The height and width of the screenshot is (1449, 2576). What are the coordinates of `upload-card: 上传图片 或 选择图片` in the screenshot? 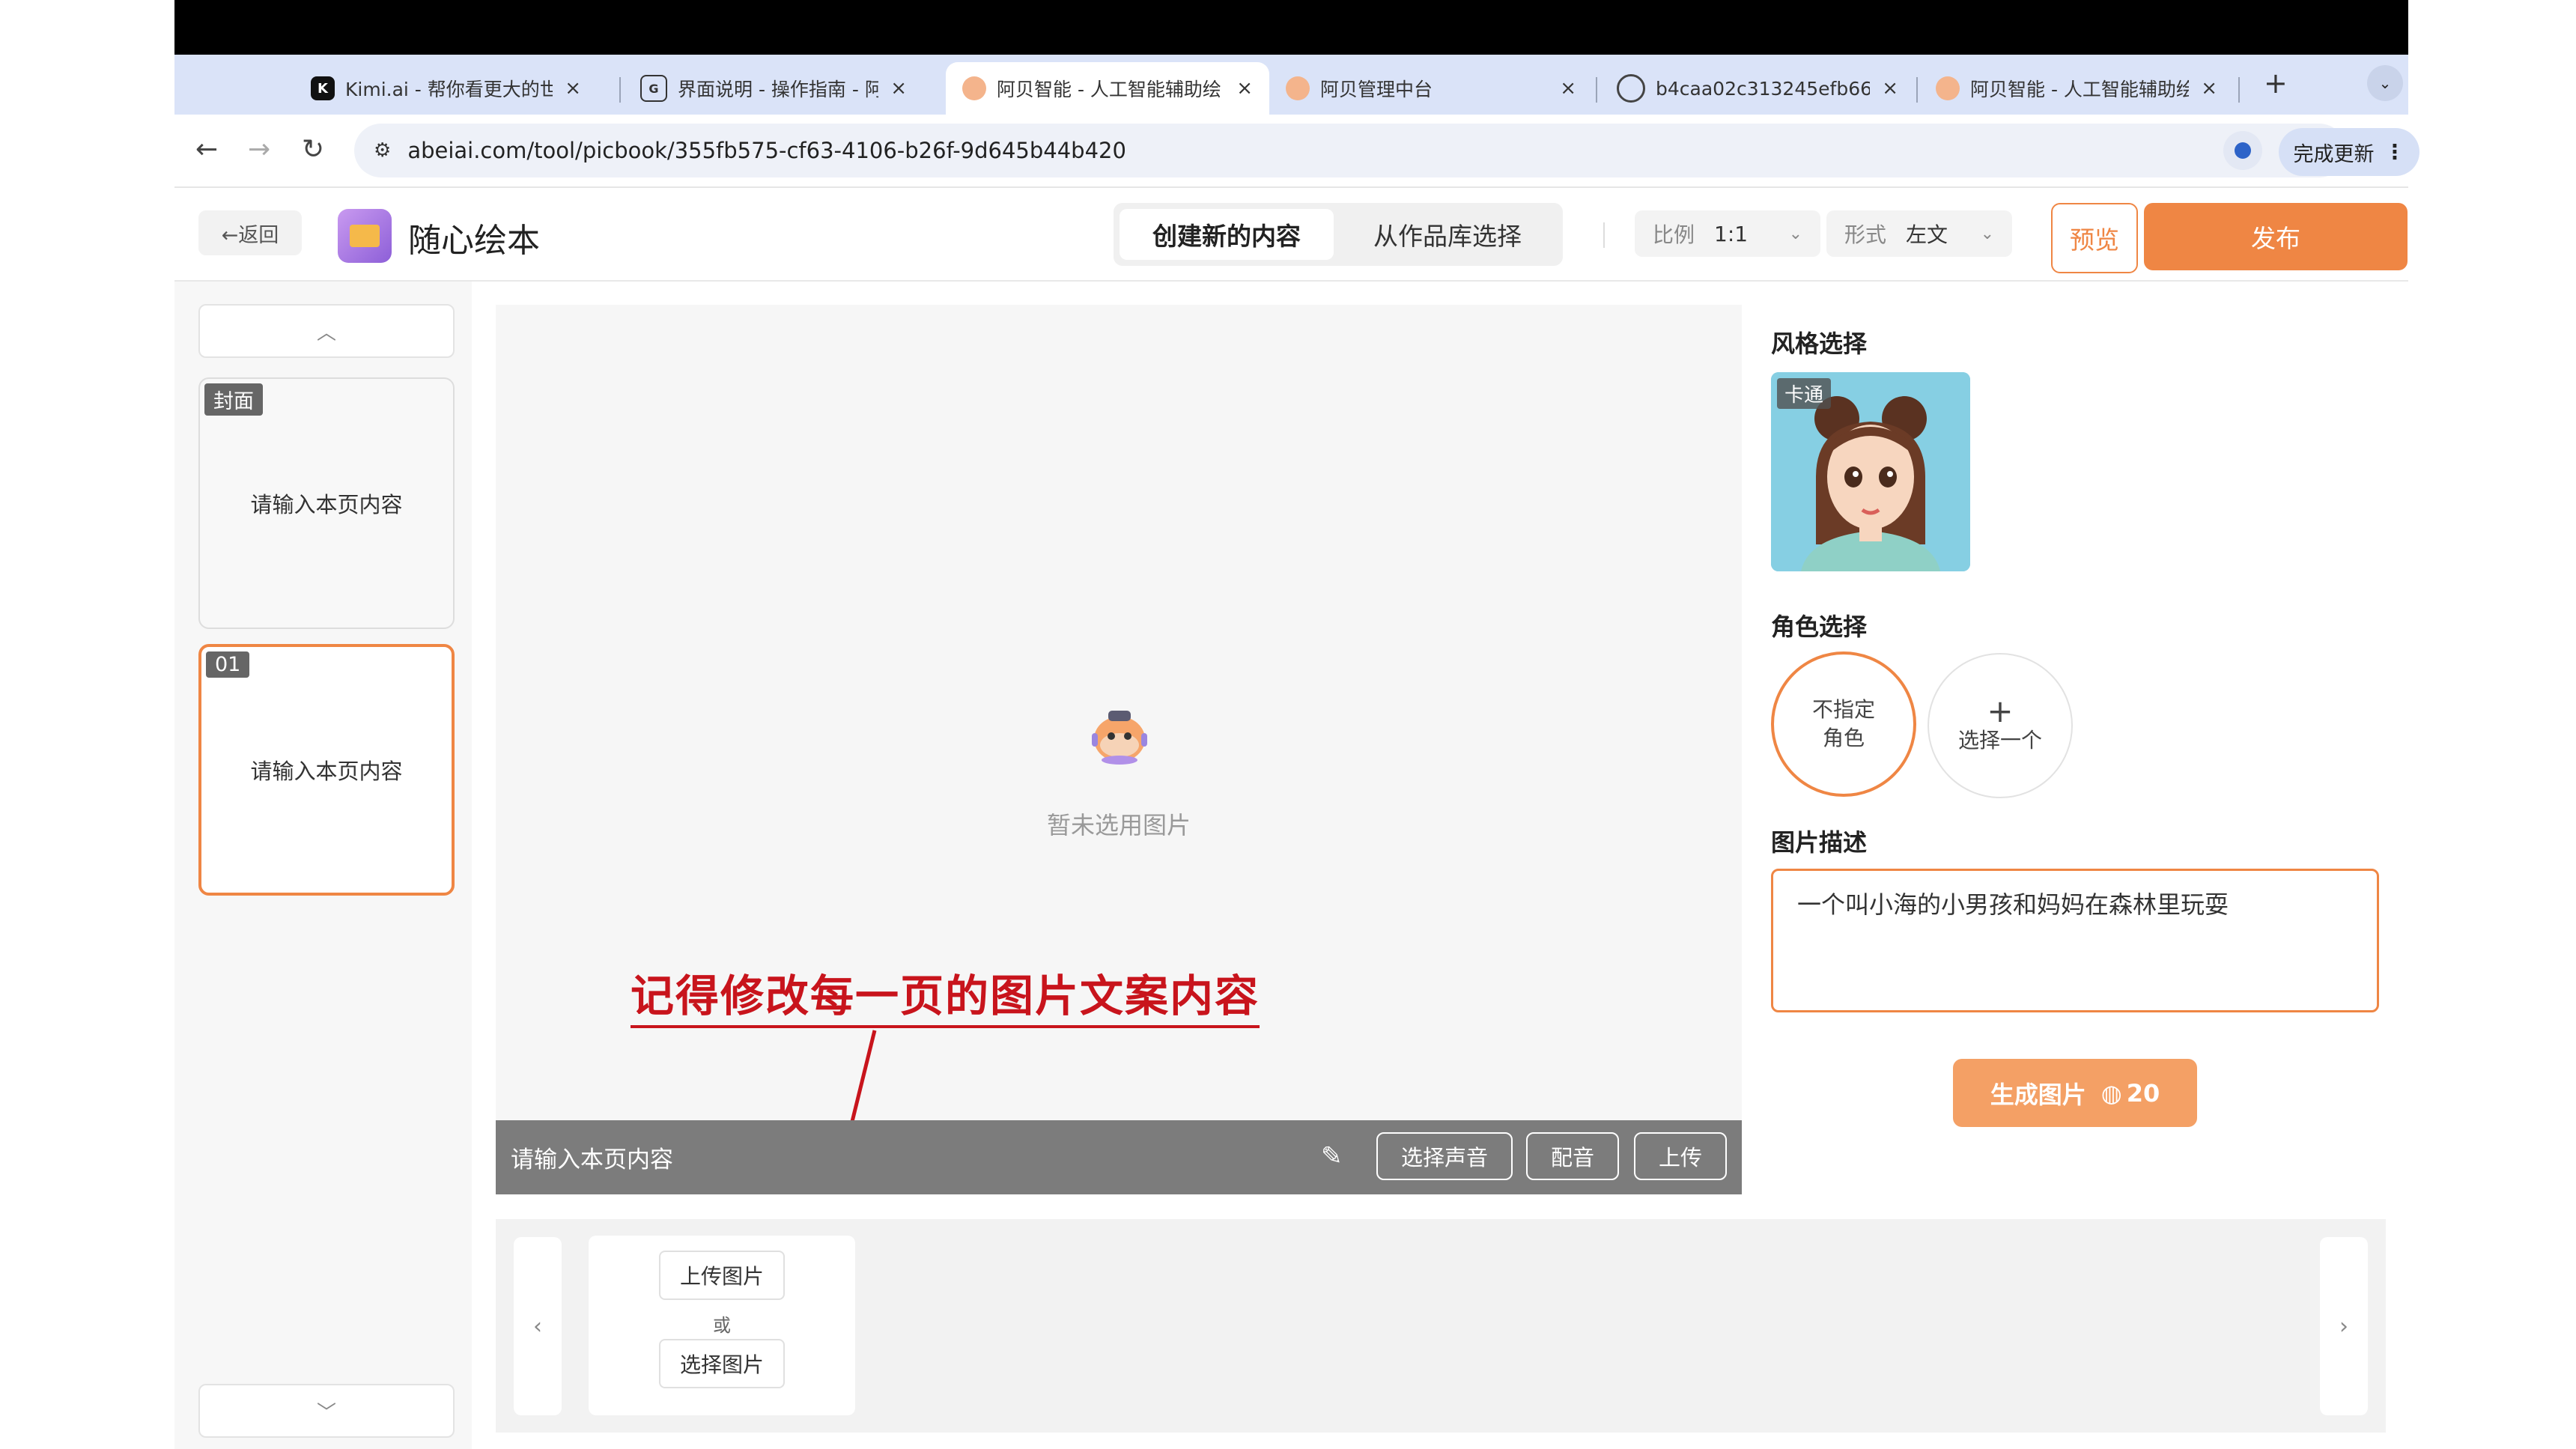 It's located at (722, 1325).